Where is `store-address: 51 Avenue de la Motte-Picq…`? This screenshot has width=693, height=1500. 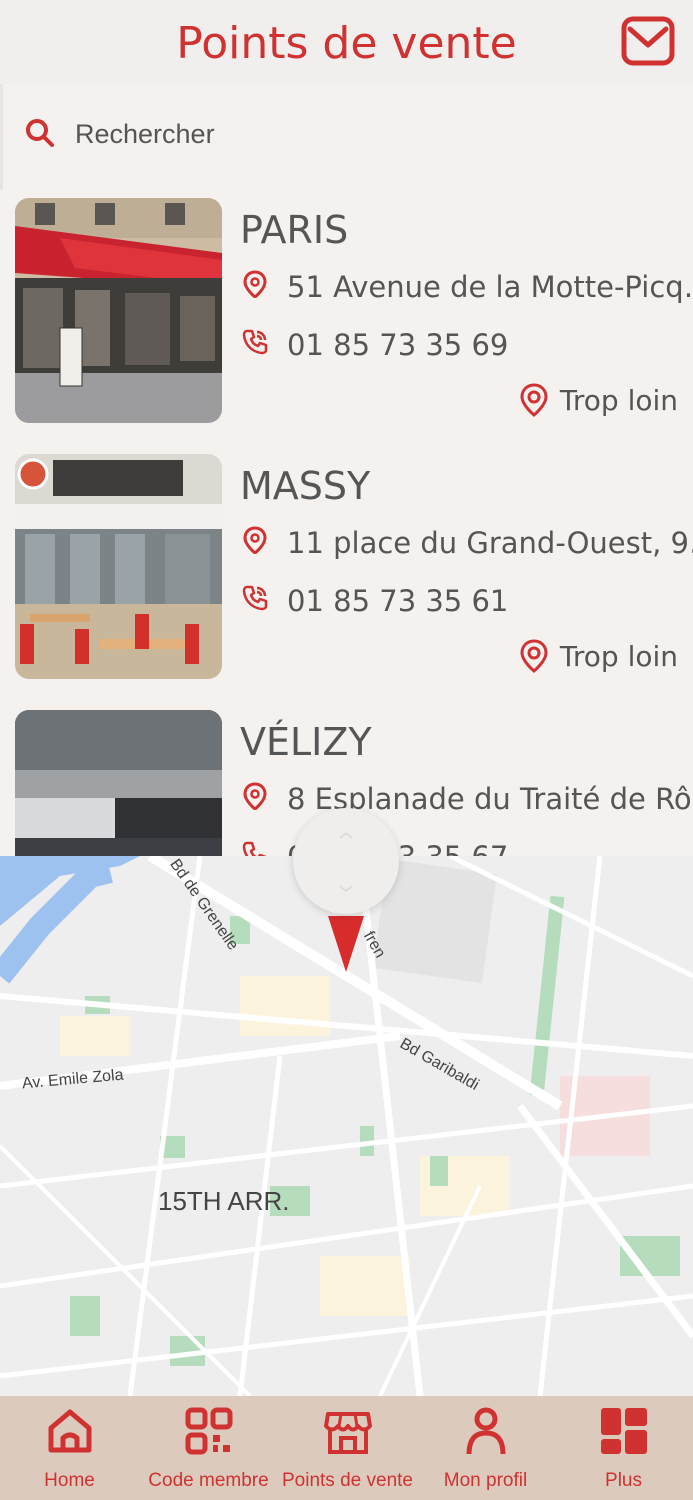 store-address: 51 Avenue de la Motte-Picq… is located at coordinates (490, 287).